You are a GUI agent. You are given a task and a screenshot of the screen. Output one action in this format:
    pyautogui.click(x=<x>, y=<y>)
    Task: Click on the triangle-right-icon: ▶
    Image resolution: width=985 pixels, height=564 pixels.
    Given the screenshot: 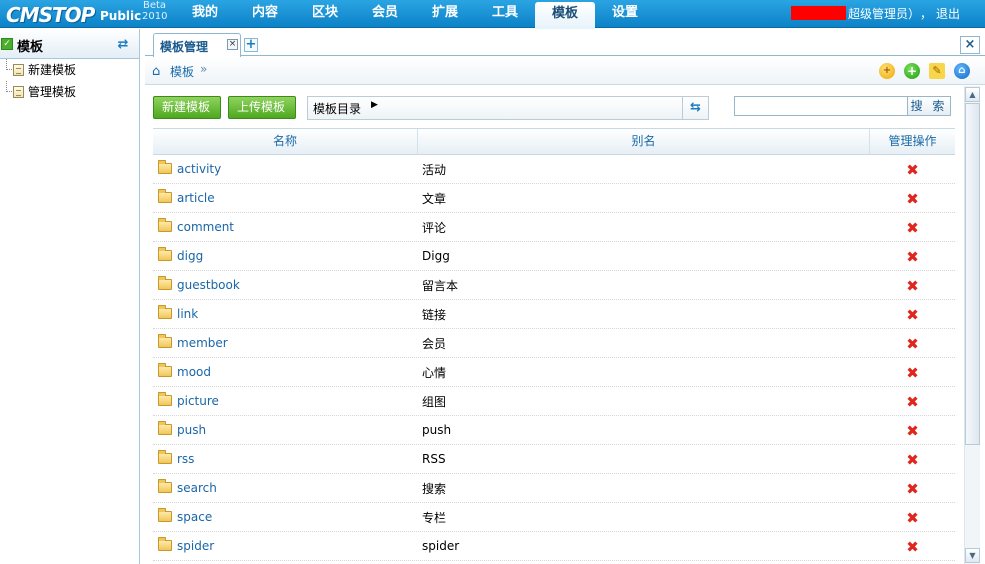 What is the action you would take?
    pyautogui.click(x=374, y=105)
    